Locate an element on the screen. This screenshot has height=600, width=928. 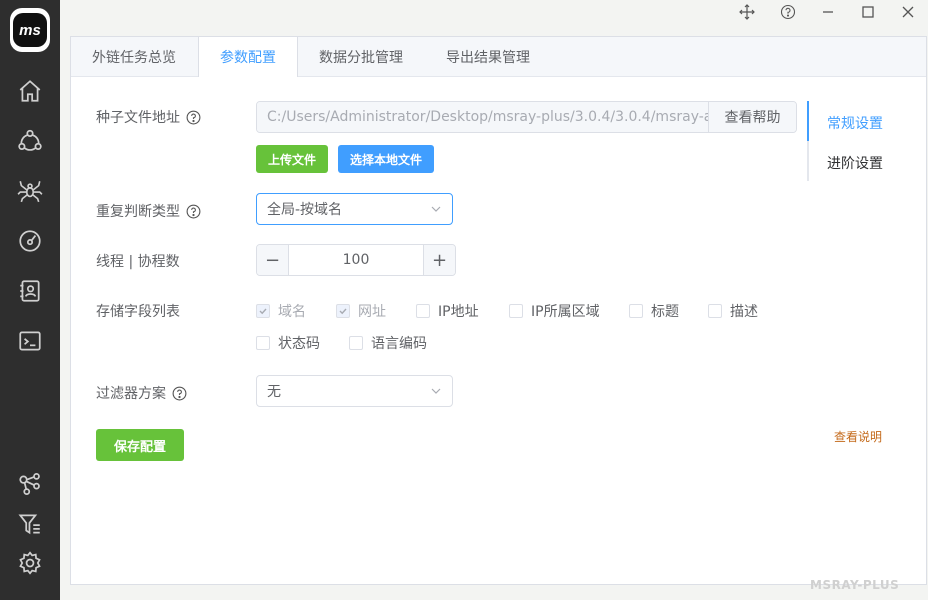
contact-card-icon is located at coordinates (30, 291).